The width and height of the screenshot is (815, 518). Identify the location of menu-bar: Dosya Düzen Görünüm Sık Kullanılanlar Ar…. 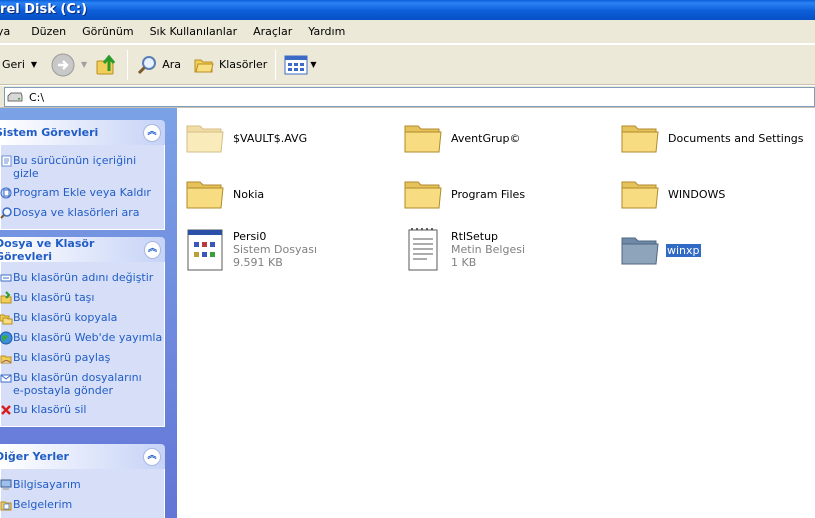
(407, 32).